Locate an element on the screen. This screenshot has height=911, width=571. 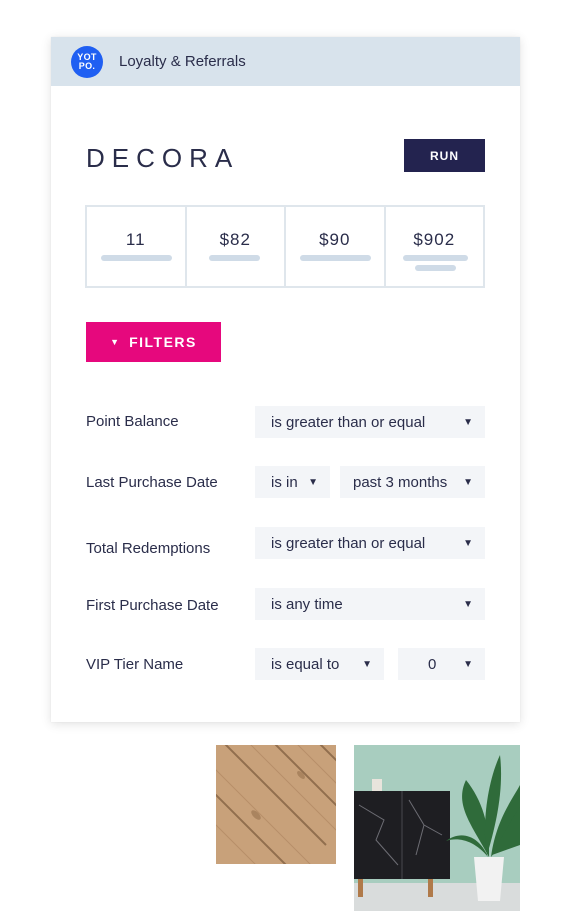
stat-cell: 11 is located at coordinates (137, 246).